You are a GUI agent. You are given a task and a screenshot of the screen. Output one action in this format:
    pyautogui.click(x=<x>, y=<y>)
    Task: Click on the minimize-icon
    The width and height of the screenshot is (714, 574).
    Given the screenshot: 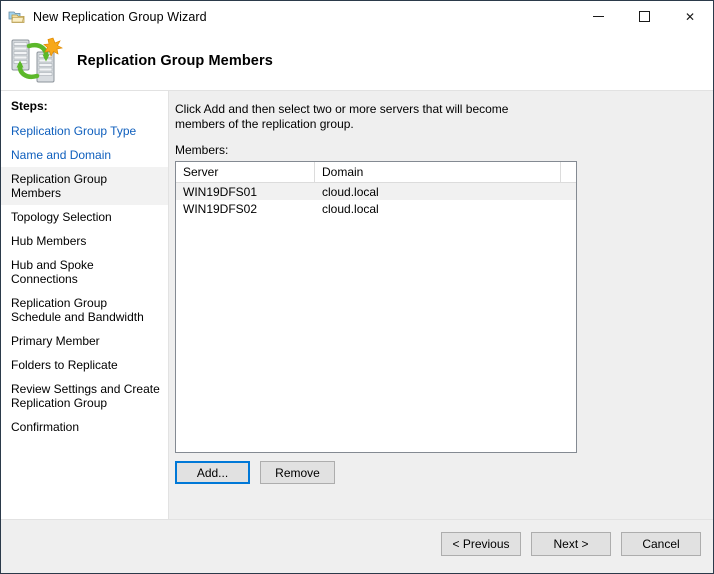 What is the action you would take?
    pyautogui.click(x=598, y=16)
    